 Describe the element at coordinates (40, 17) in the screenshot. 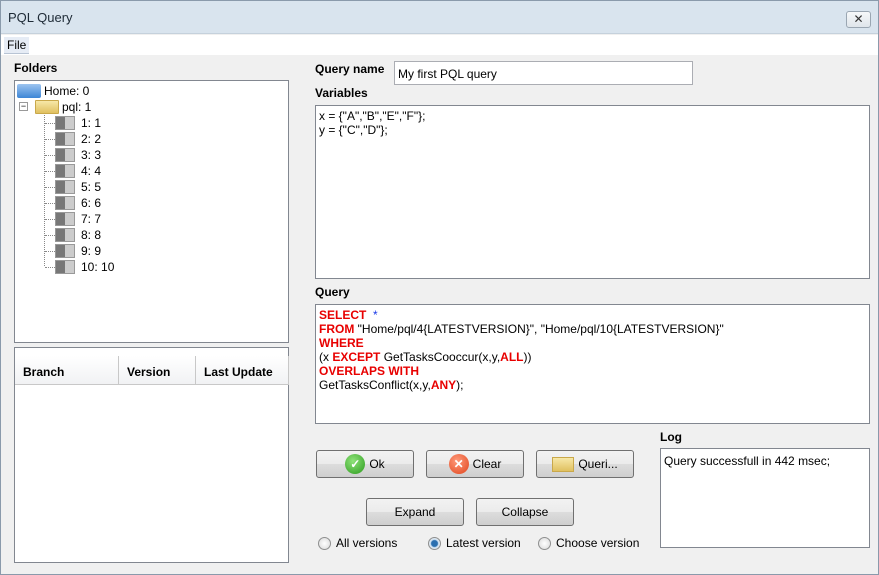

I see `window-title: PQL Query` at that location.